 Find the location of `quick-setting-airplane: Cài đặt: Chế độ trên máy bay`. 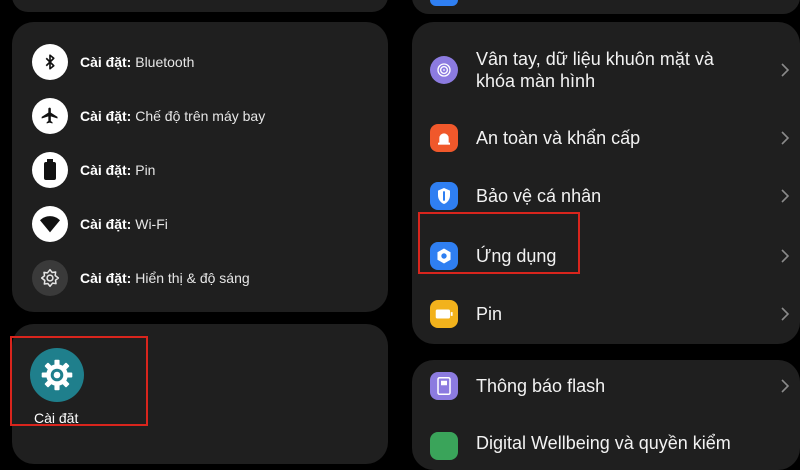

quick-setting-airplane: Cài đặt: Chế độ trên máy bay is located at coordinates (148, 116).